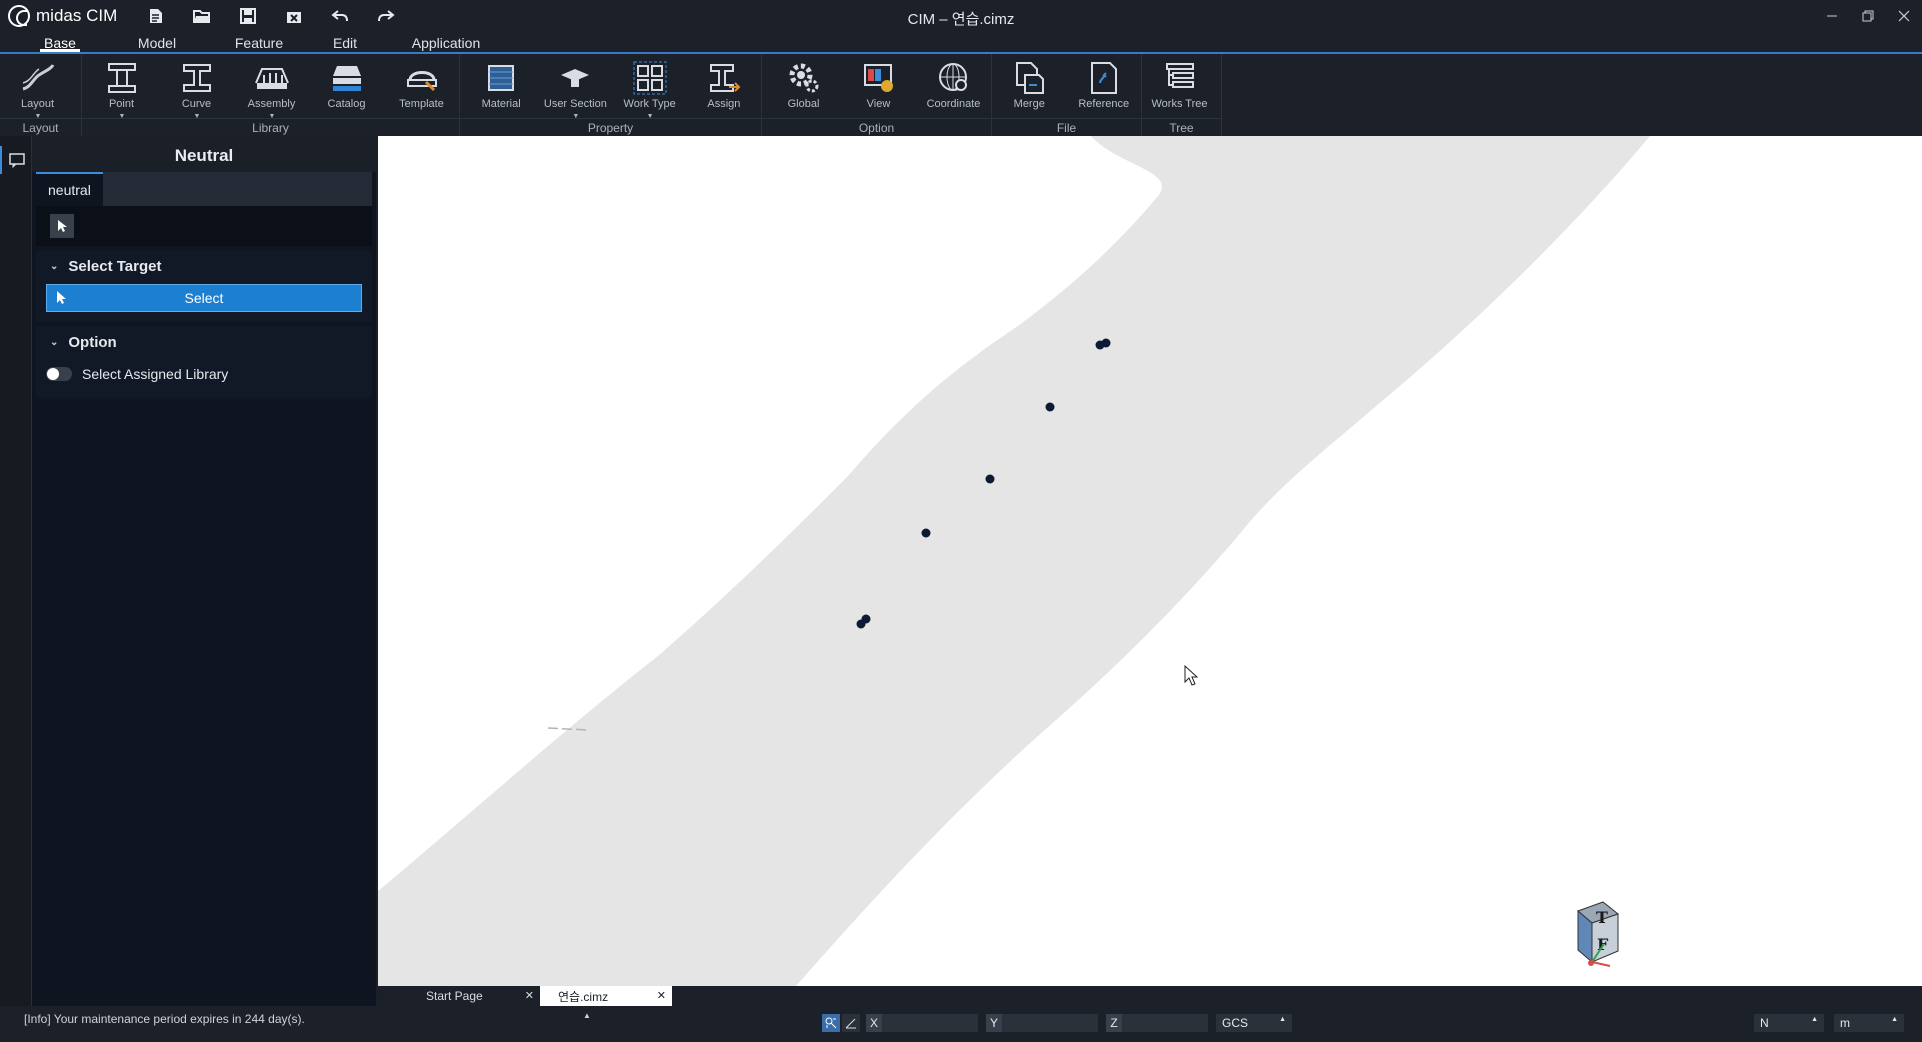 This screenshot has height=1042, width=1922. I want to click on minimize-icon, so click(1832, 16).